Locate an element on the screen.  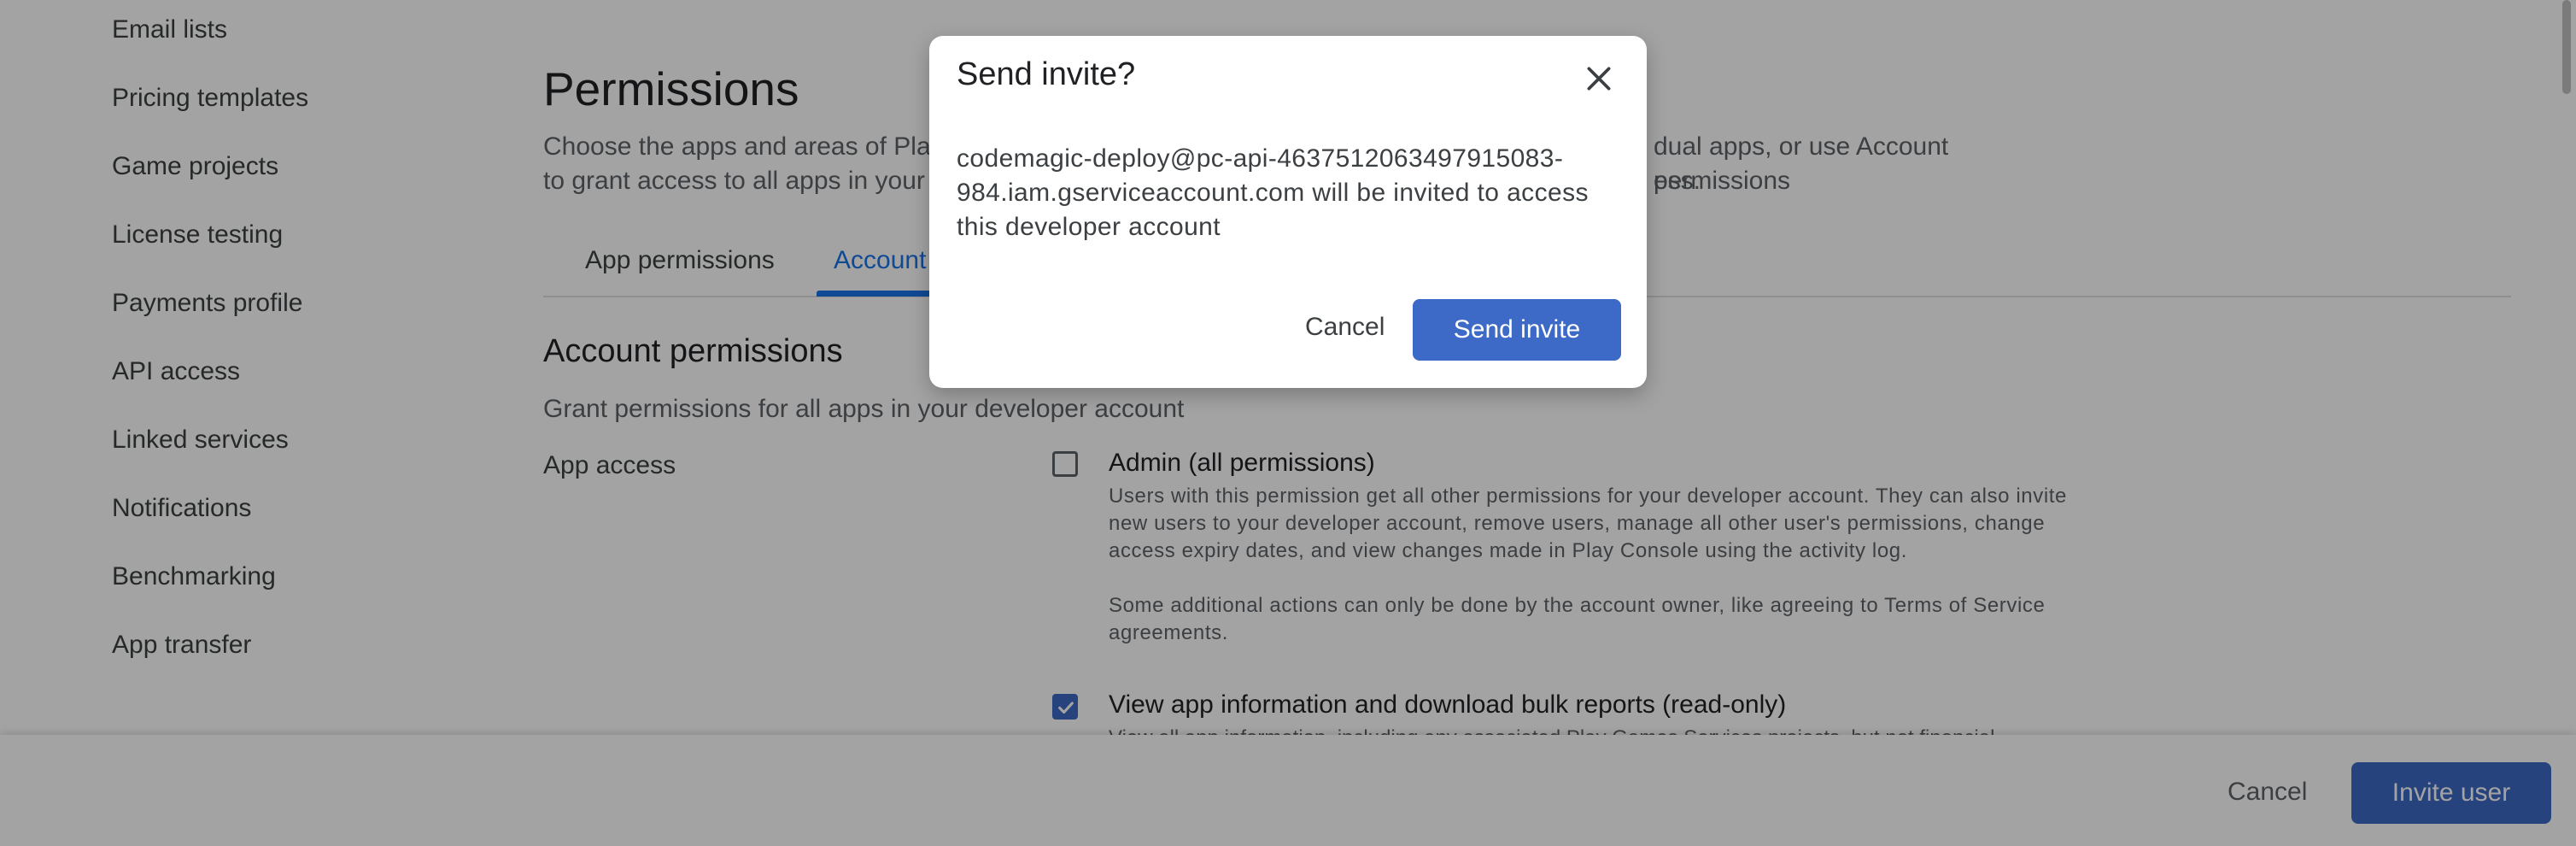
send-invite-button: Send invite is located at coordinates (1517, 330).